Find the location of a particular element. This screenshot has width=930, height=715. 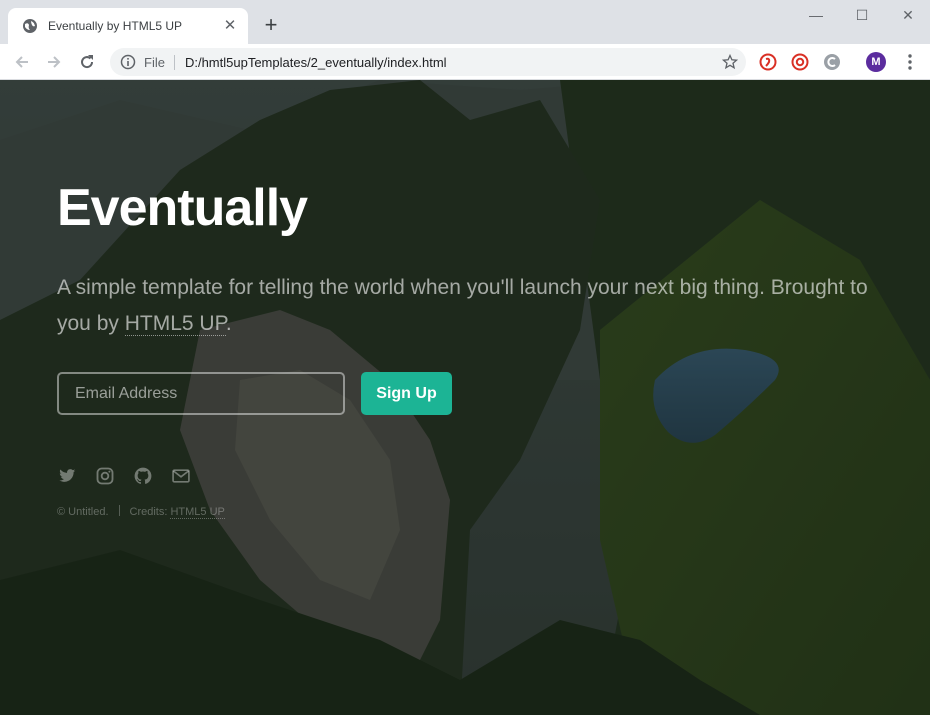

arrow-left-icon is located at coordinates (21, 62).